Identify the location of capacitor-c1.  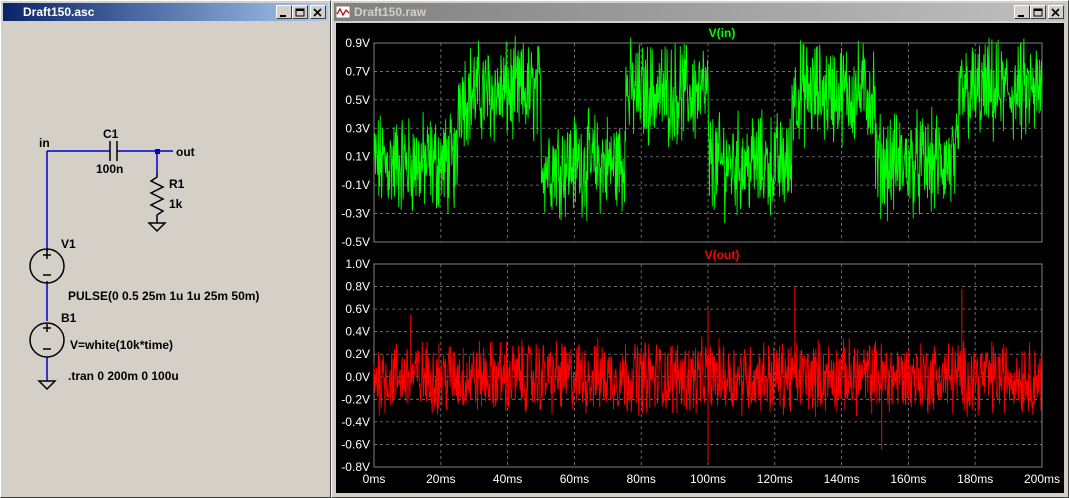
(113, 151).